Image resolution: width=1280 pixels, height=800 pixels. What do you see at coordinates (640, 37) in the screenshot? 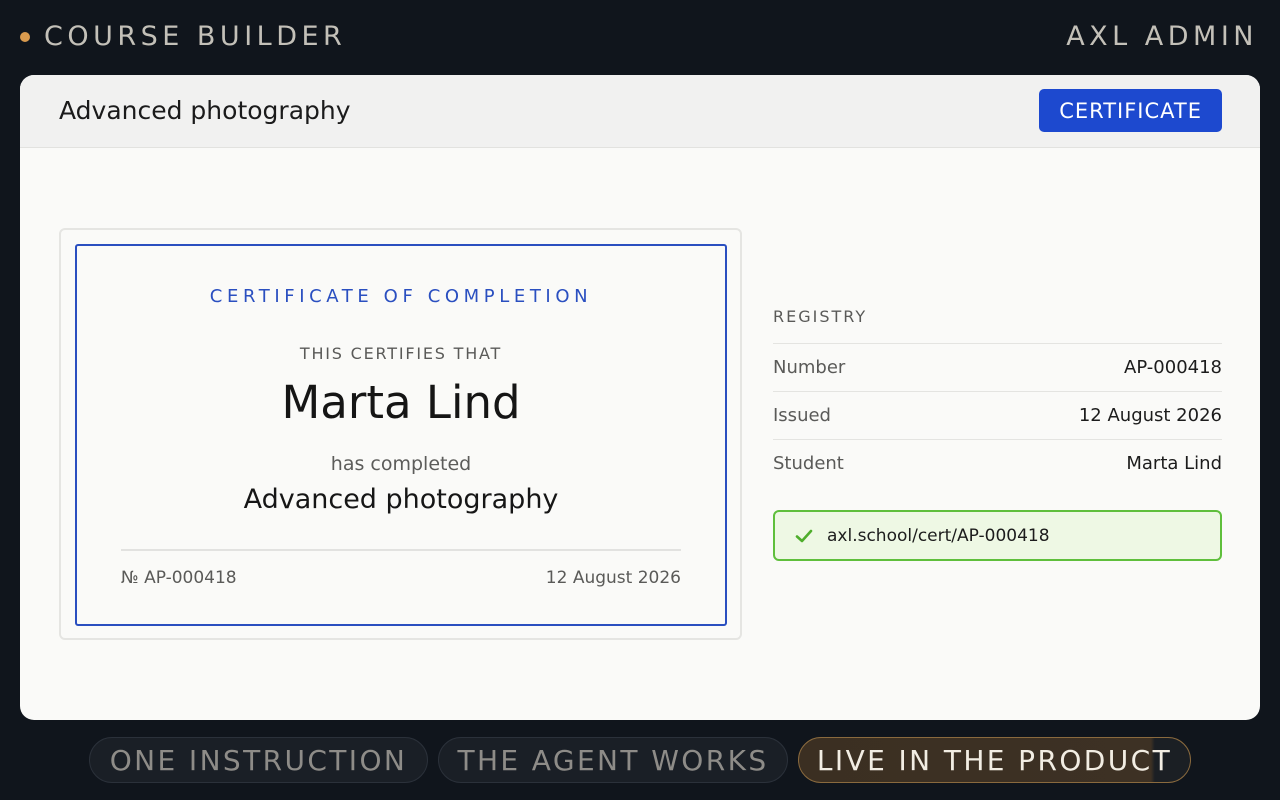
I see `top-bar: COURSE BUILDER AXL ADMIN` at bounding box center [640, 37].